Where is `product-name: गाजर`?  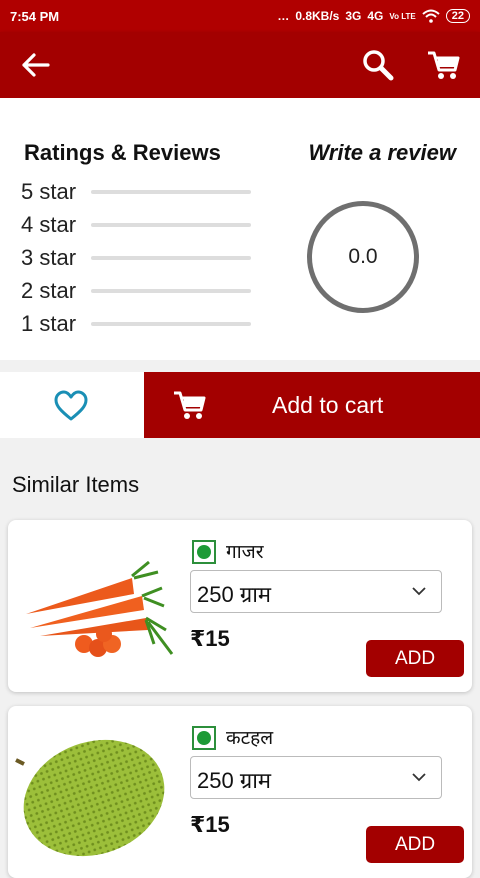
product-name: गाजर is located at coordinates (245, 552).